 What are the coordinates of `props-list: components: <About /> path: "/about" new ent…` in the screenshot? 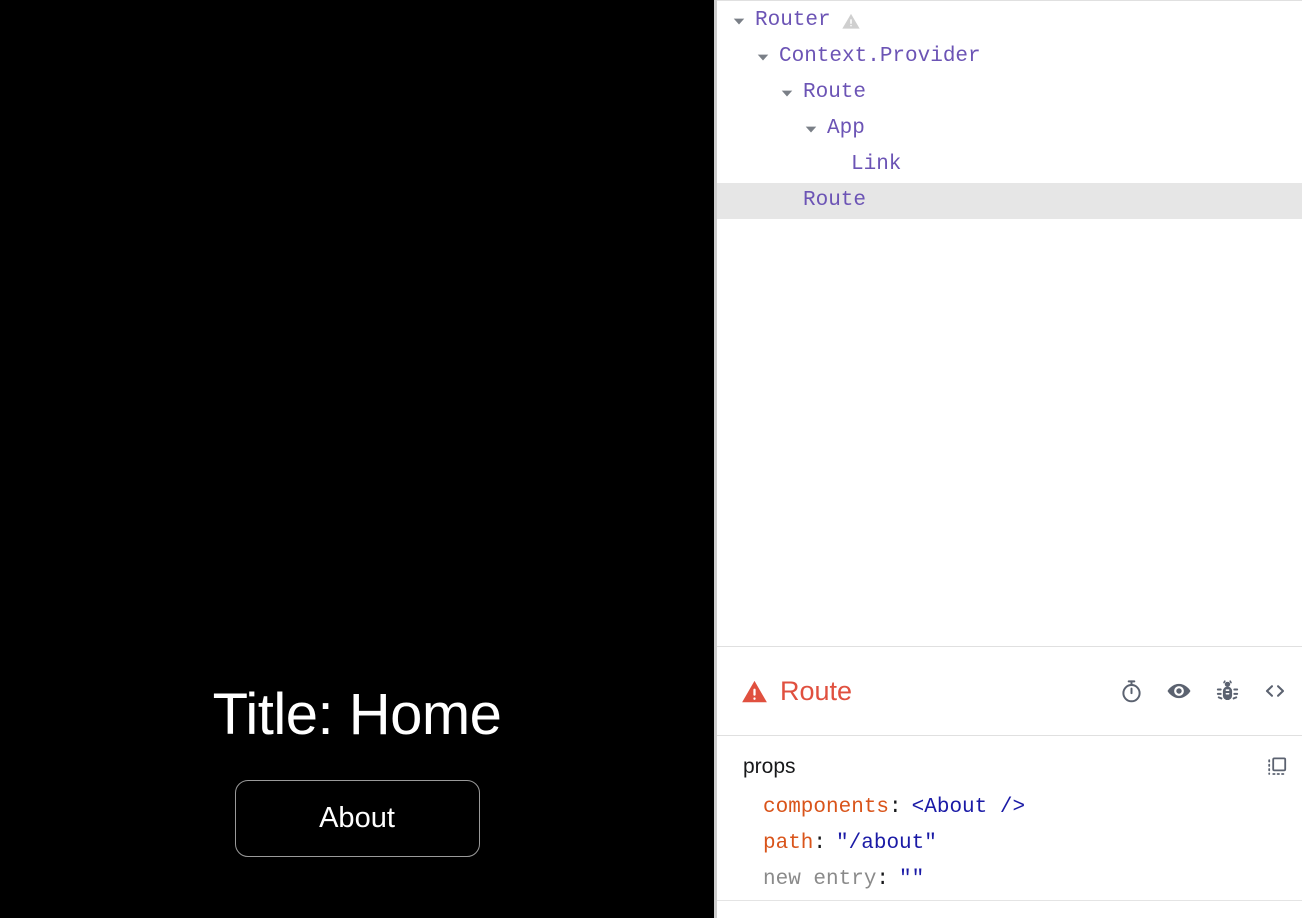 It's located at (1009, 841).